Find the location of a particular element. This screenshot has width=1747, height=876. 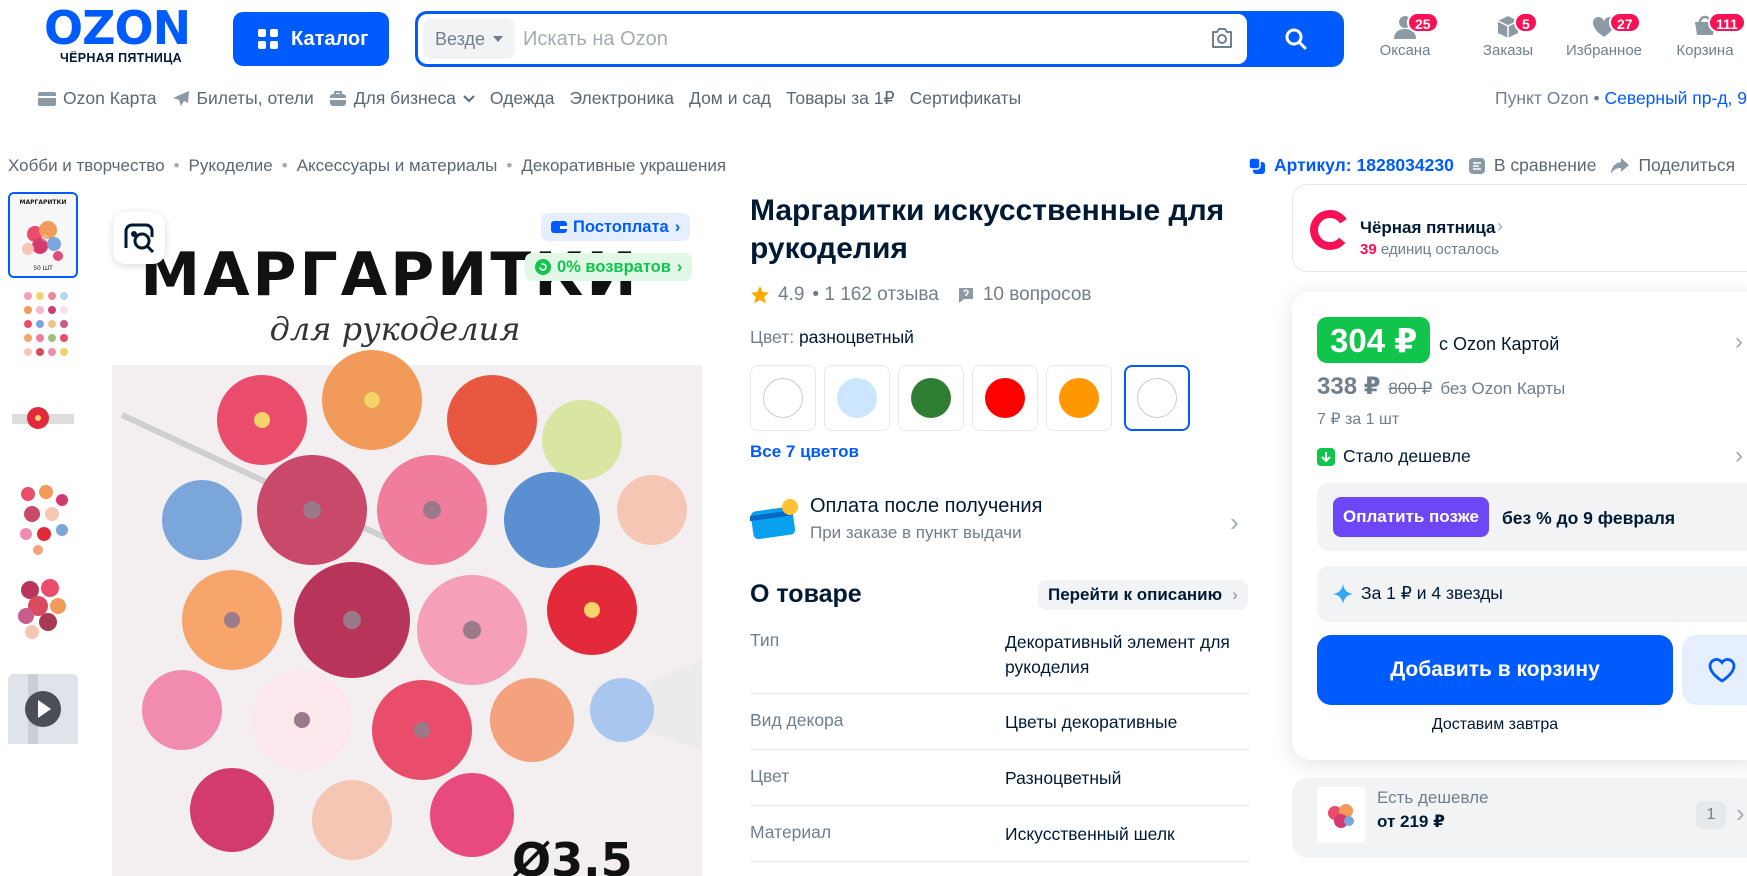

add-to-cart-button: Добавить в корзину is located at coordinates (1495, 670).